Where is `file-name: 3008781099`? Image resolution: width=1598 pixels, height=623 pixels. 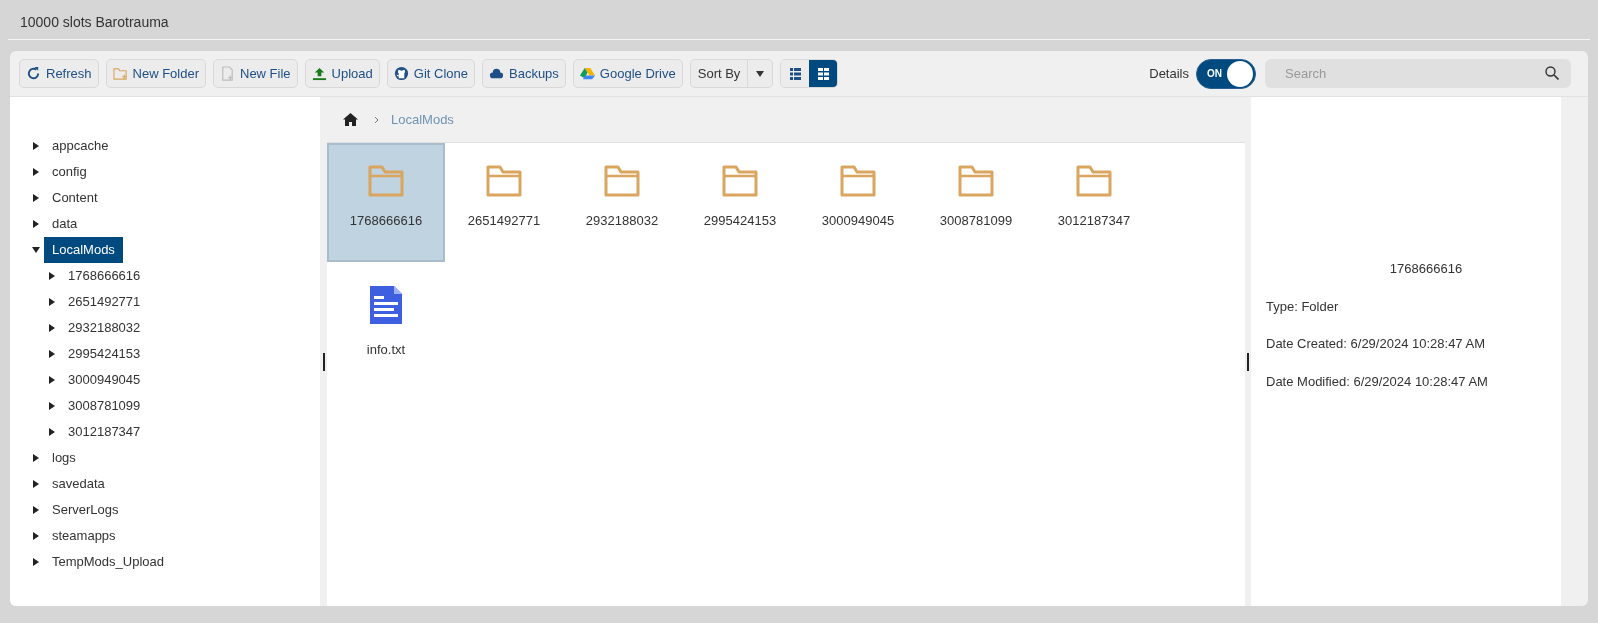 file-name: 3008781099 is located at coordinates (976, 221).